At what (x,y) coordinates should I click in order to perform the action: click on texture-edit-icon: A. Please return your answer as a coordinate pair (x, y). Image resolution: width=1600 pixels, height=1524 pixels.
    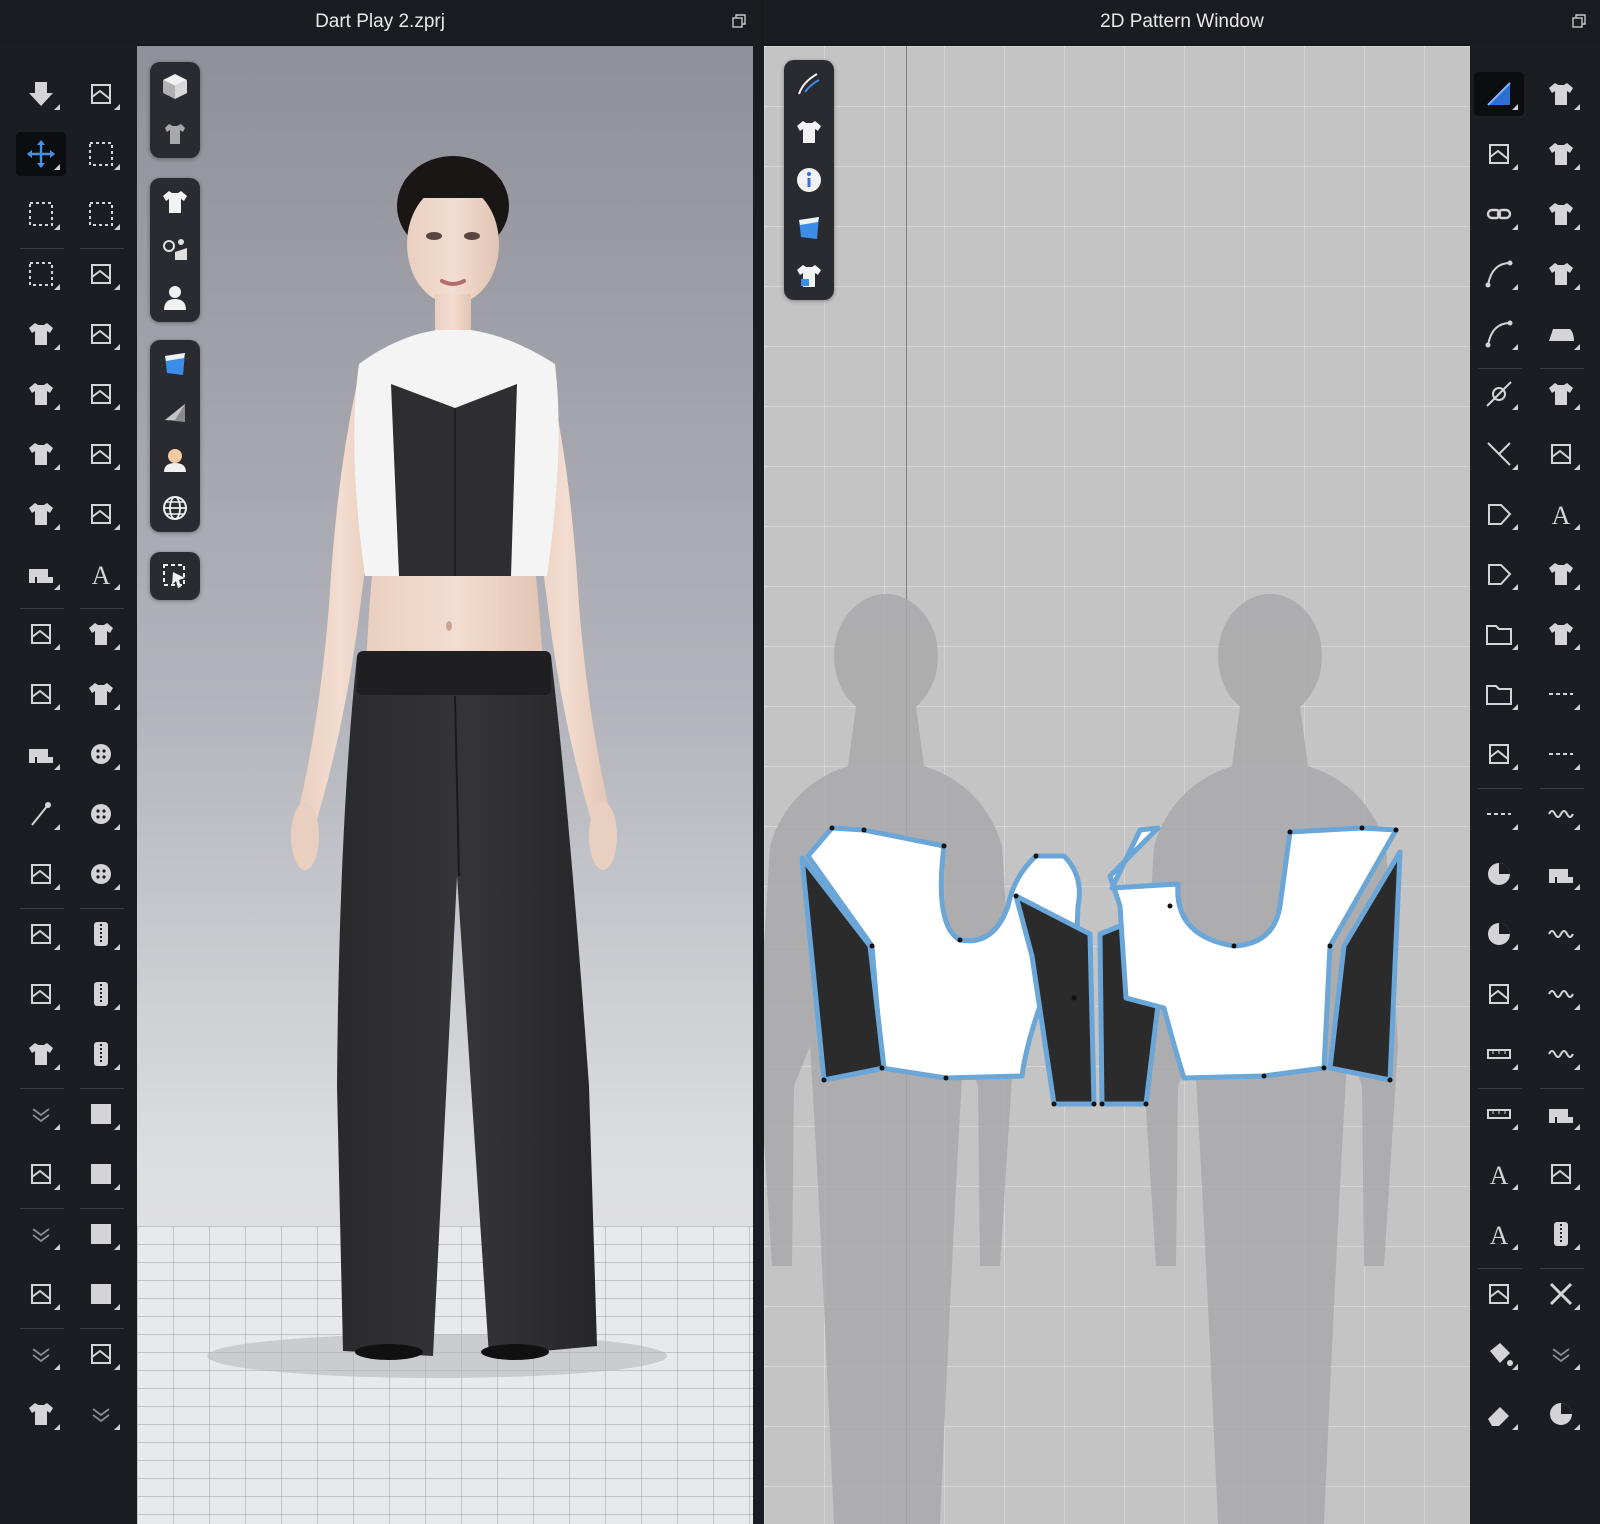
    Looking at the image, I should click on (1561, 514).